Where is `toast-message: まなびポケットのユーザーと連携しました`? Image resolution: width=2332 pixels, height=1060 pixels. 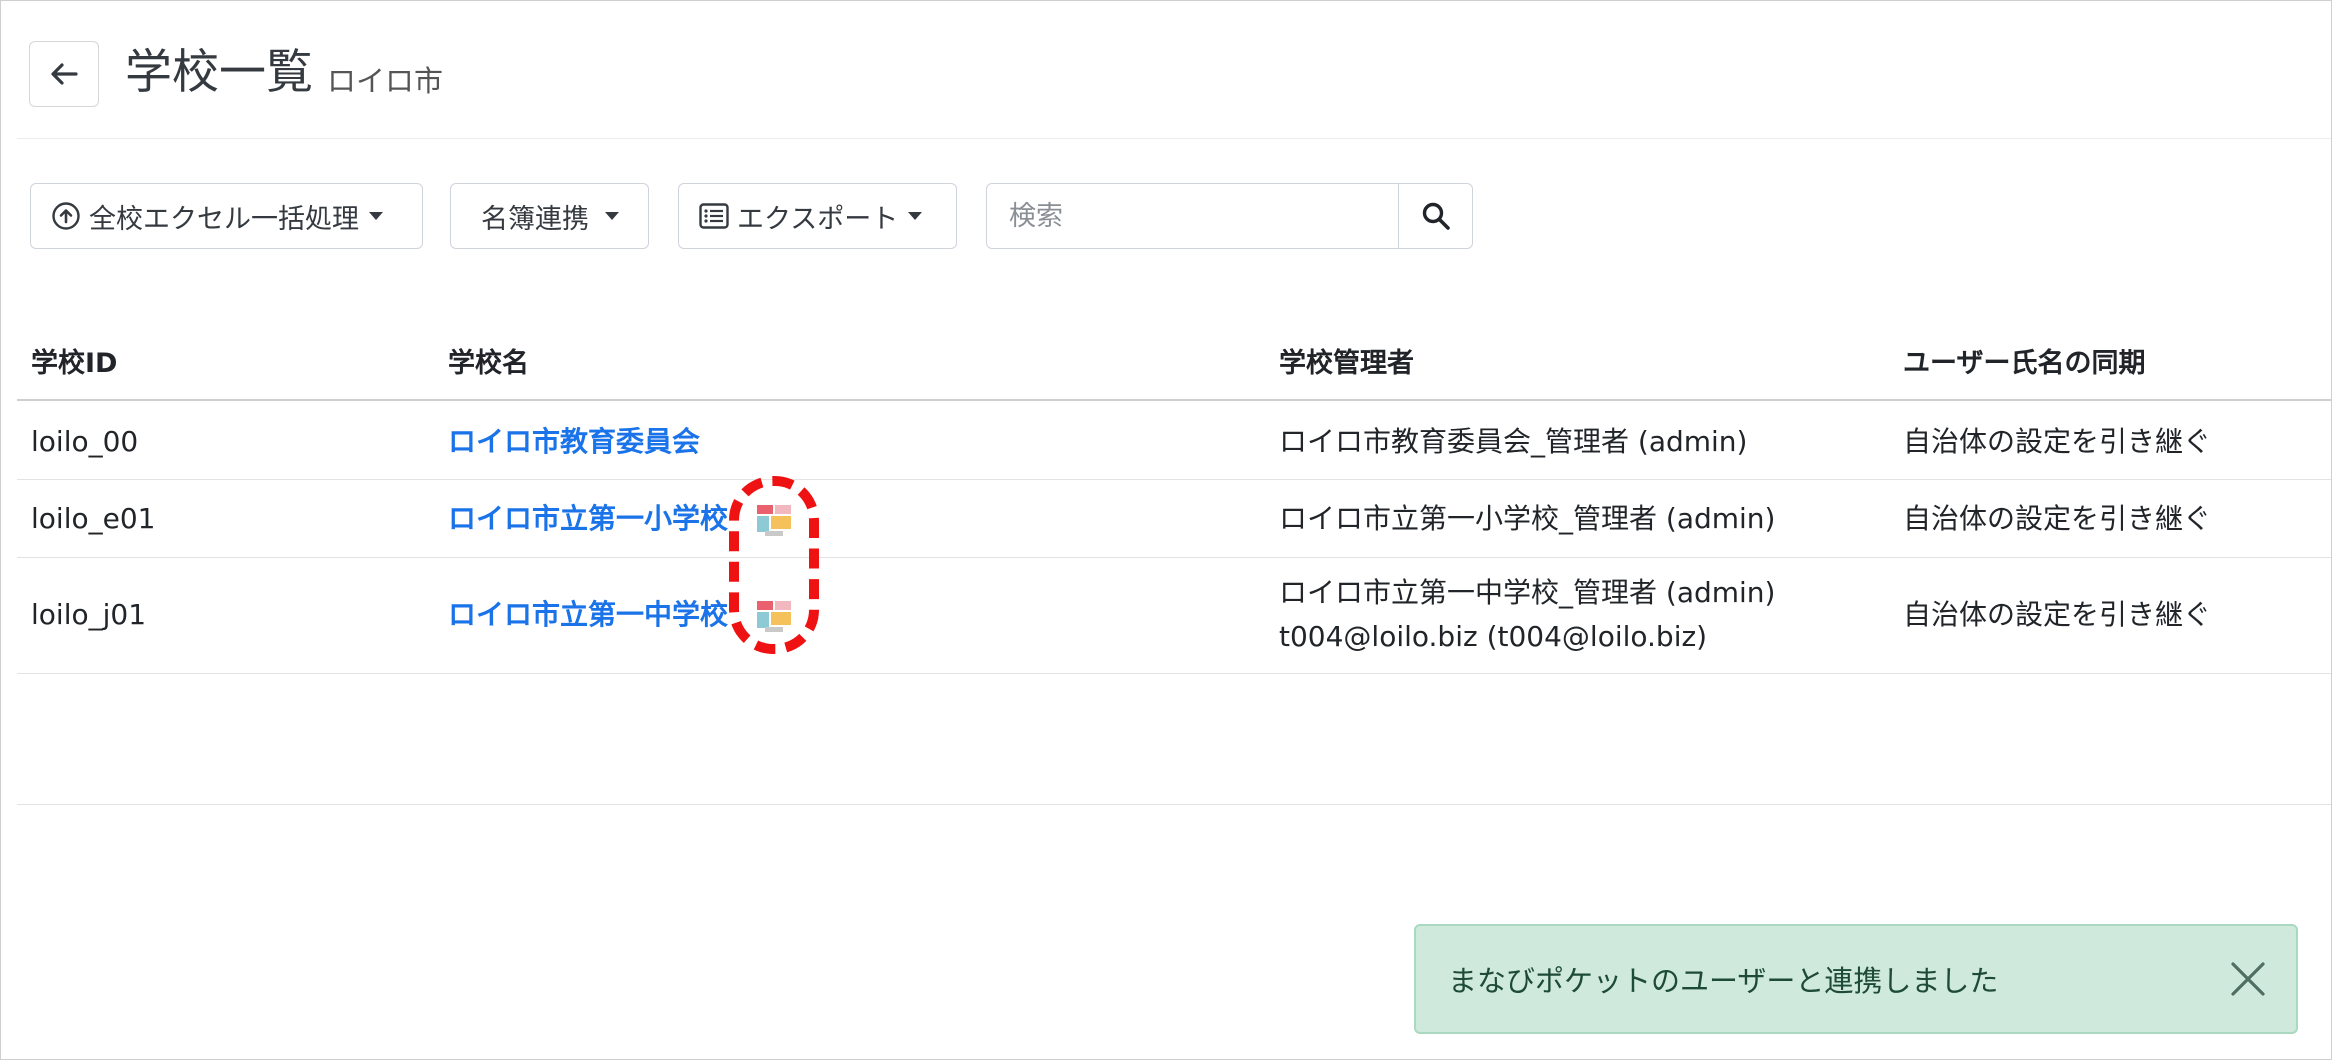 toast-message: まなびポケットのユーザーと連携しました is located at coordinates (1723, 981).